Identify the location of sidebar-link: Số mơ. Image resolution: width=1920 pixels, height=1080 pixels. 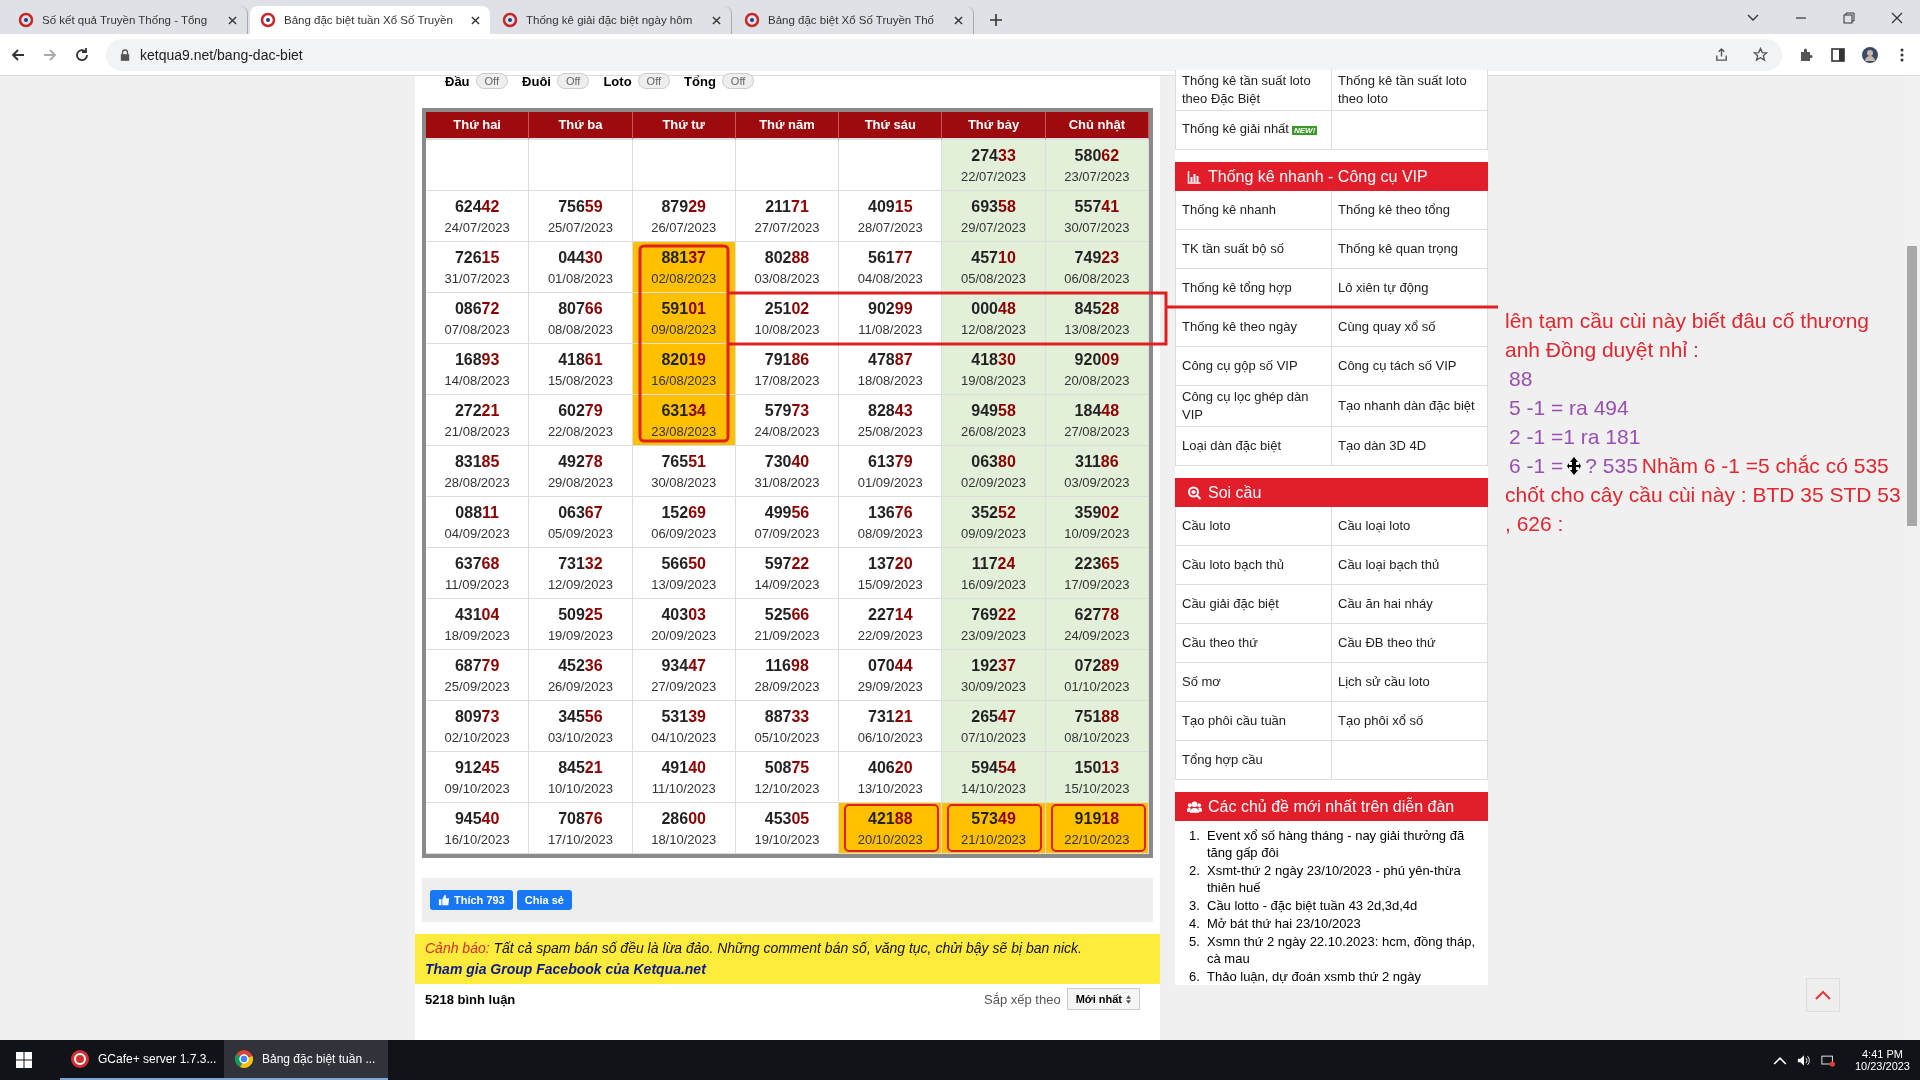
(1201, 682).